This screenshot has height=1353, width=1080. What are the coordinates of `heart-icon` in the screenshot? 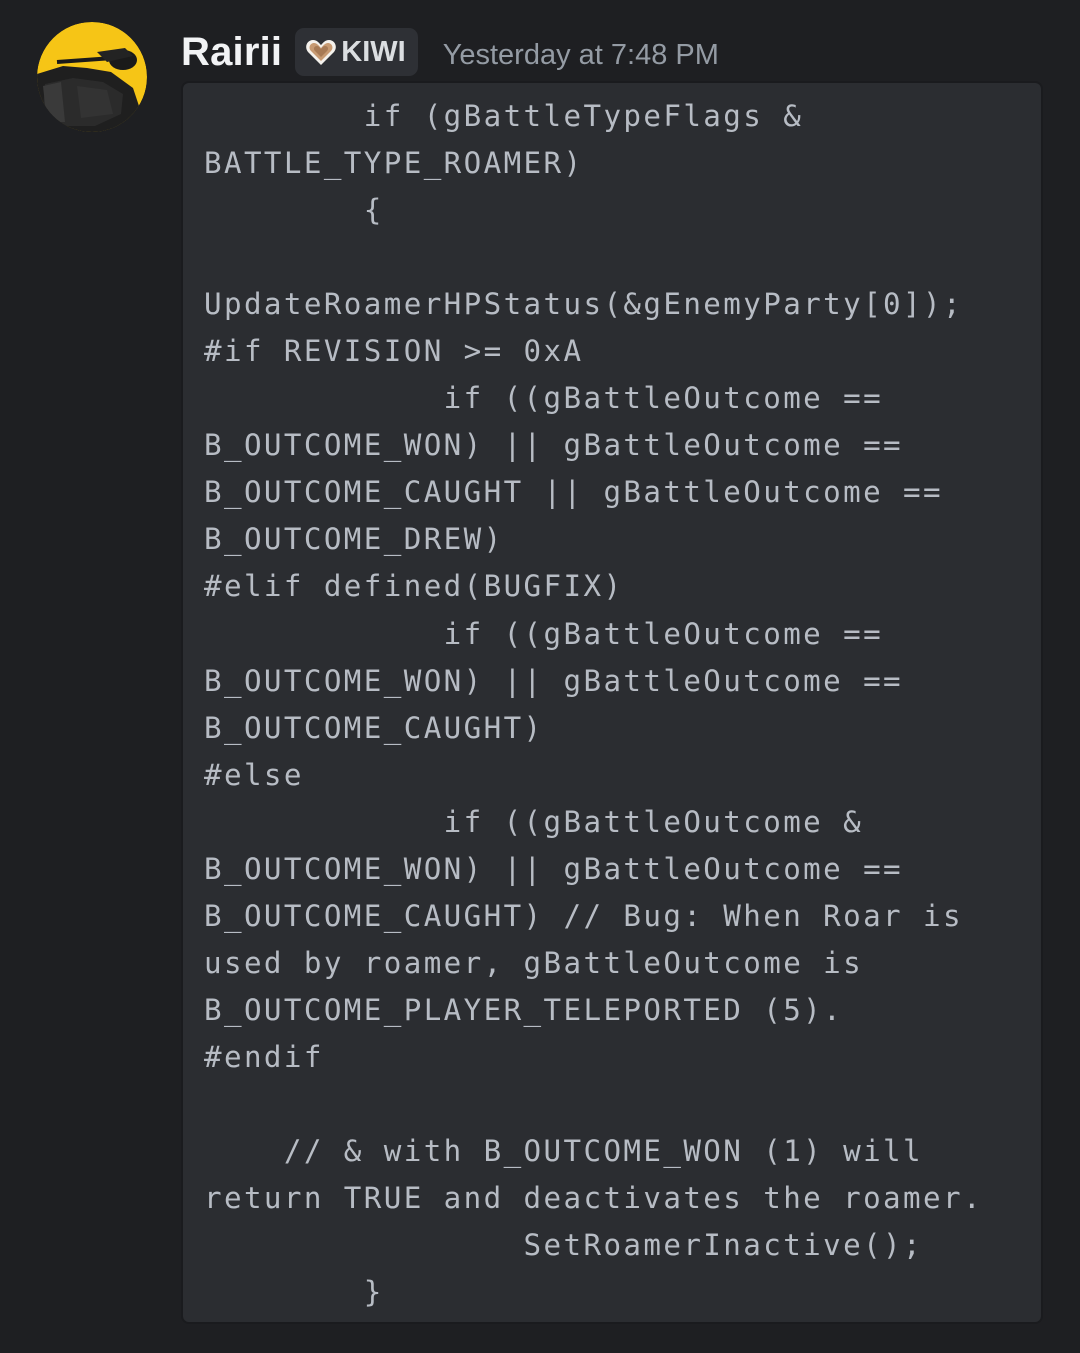 It's located at (321, 52).